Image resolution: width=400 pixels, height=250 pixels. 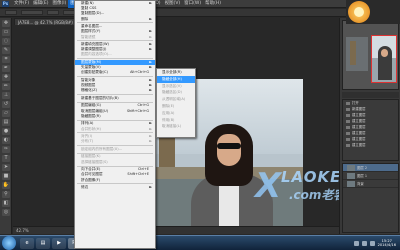 I want to click on menu-item-label: 智能对象, so click(x=88, y=79).